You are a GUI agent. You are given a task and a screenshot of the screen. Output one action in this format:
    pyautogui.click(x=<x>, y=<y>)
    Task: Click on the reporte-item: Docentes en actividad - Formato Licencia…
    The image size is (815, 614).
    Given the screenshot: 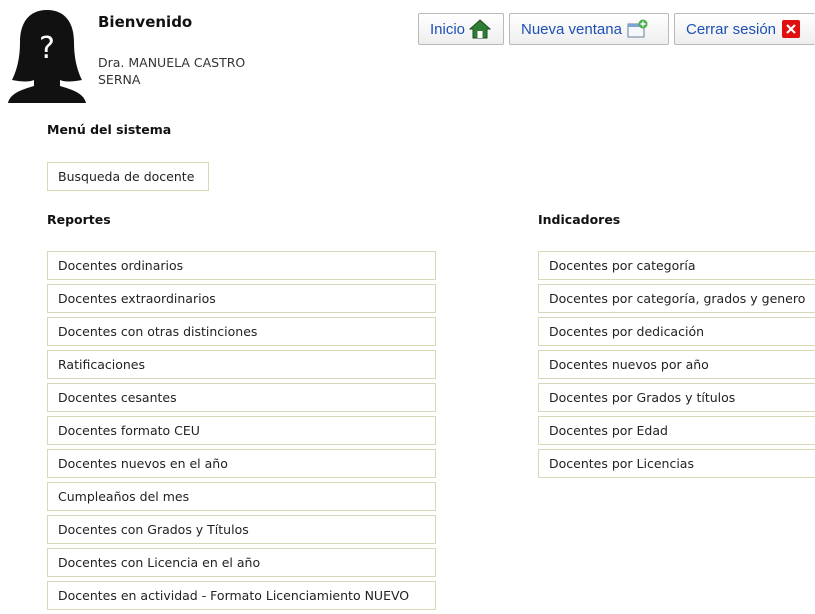 What is the action you would take?
    pyautogui.click(x=241, y=595)
    